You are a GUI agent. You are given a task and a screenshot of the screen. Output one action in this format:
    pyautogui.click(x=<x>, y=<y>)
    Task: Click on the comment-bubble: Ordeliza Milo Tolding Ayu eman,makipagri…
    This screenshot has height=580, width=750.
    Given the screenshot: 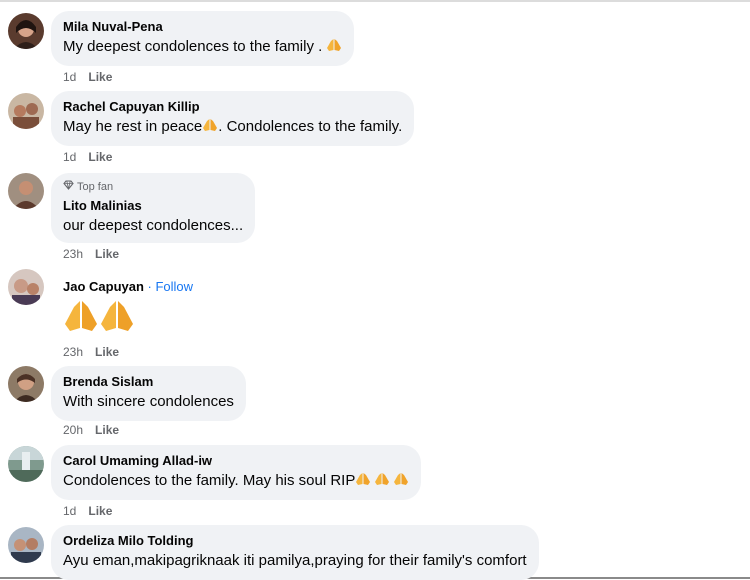 What is the action you would take?
    pyautogui.click(x=295, y=552)
    